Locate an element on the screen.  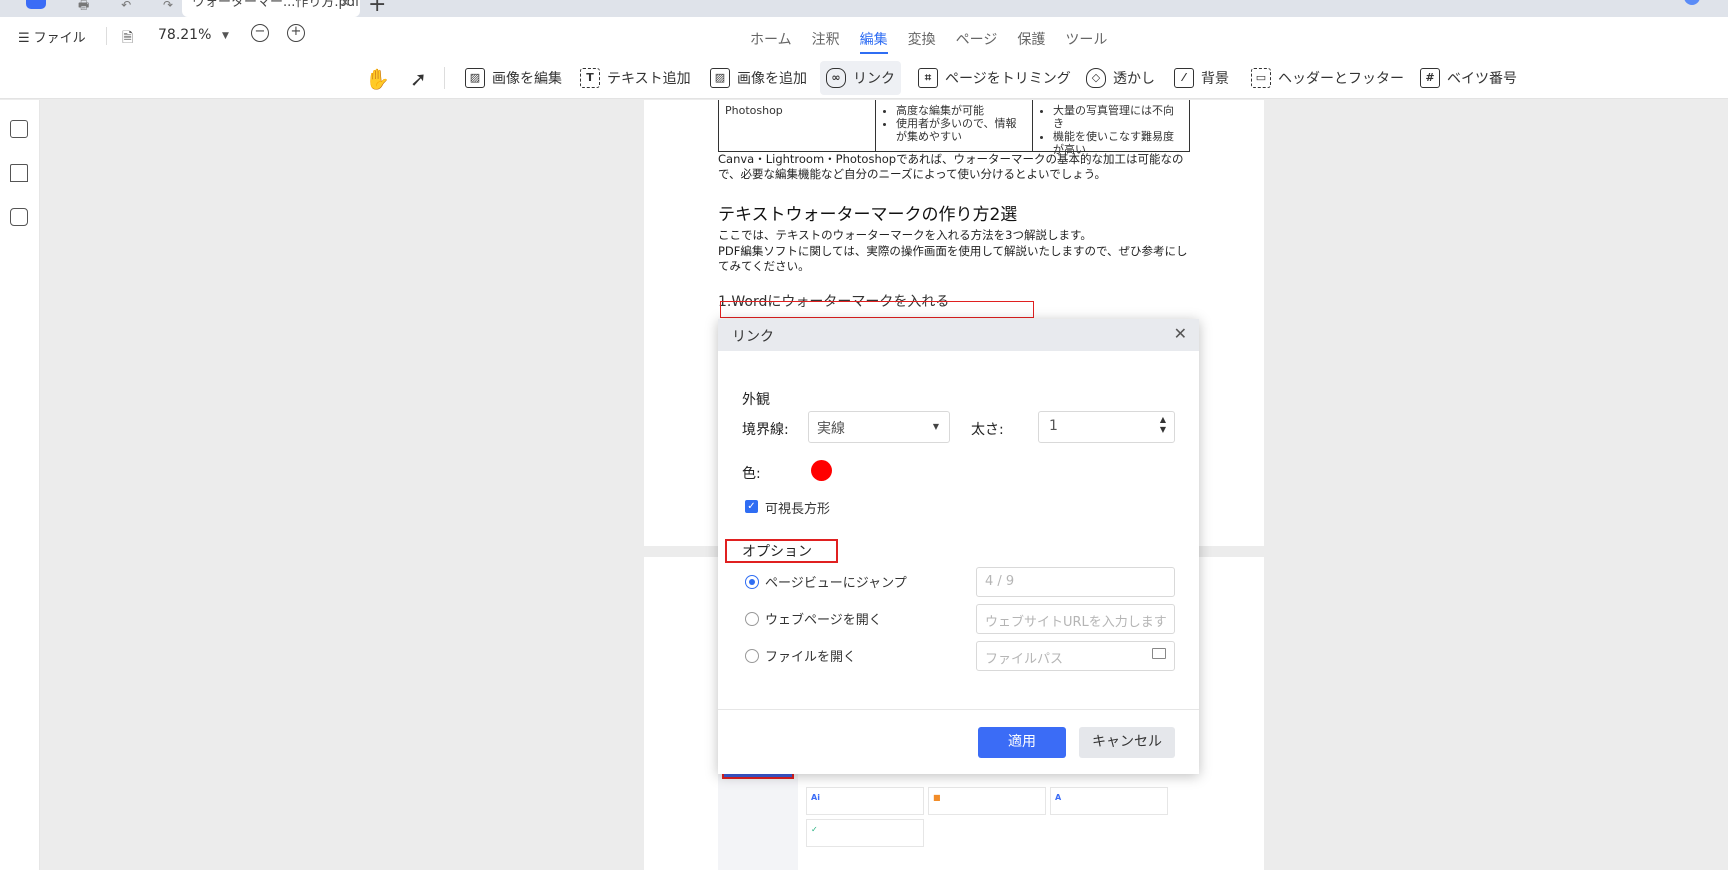
image-add-icon: ▨ is located at coordinates (720, 78).